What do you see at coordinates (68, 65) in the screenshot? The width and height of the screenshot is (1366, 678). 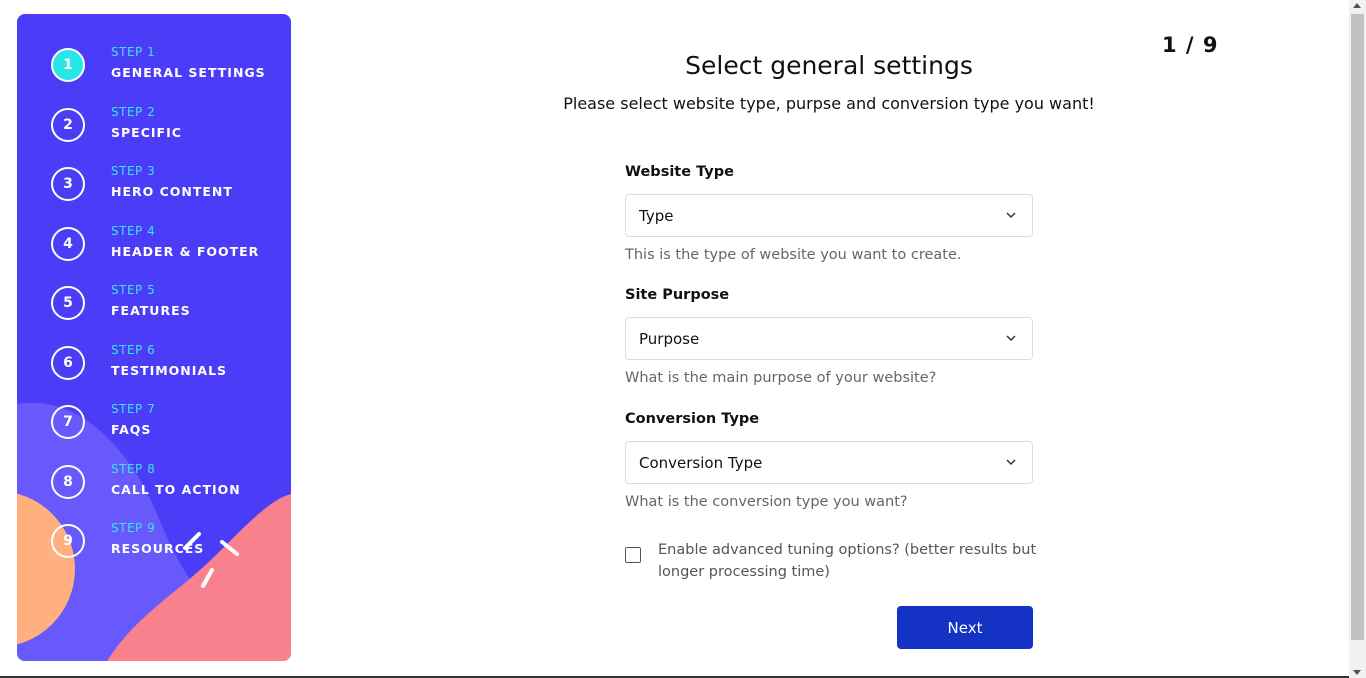 I see `step-number: 1` at bounding box center [68, 65].